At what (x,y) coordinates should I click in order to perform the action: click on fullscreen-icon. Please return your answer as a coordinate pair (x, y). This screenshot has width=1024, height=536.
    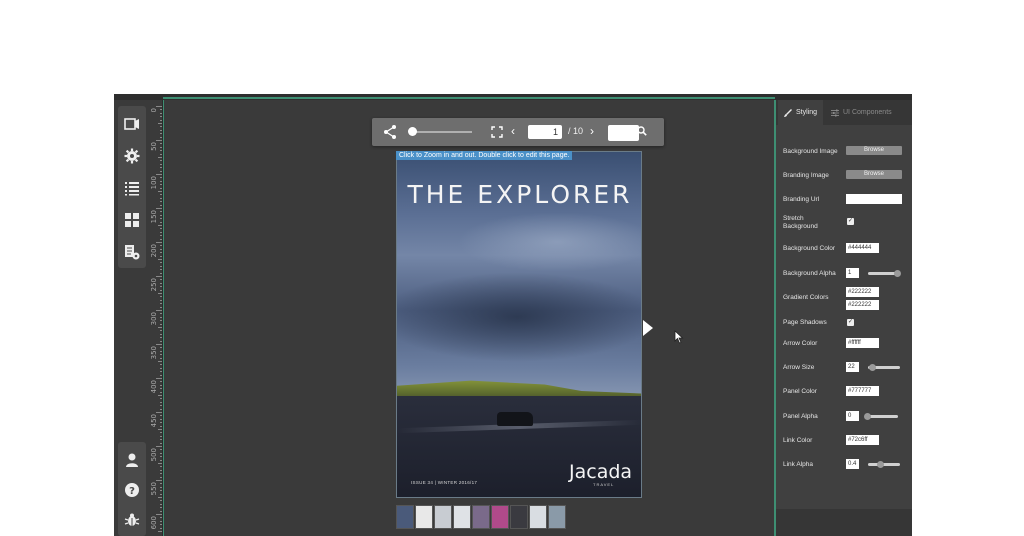
    Looking at the image, I should click on (497, 132).